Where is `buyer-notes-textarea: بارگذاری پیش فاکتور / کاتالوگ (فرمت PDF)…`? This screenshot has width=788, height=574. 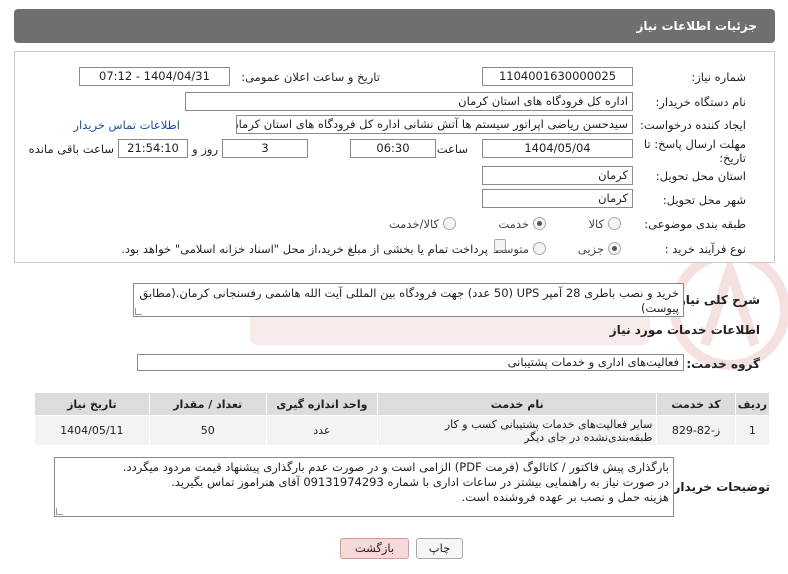 buyer-notes-textarea: بارگذاری پیش فاکتور / کاتالوگ (فرمت PDF)… is located at coordinates (364, 487).